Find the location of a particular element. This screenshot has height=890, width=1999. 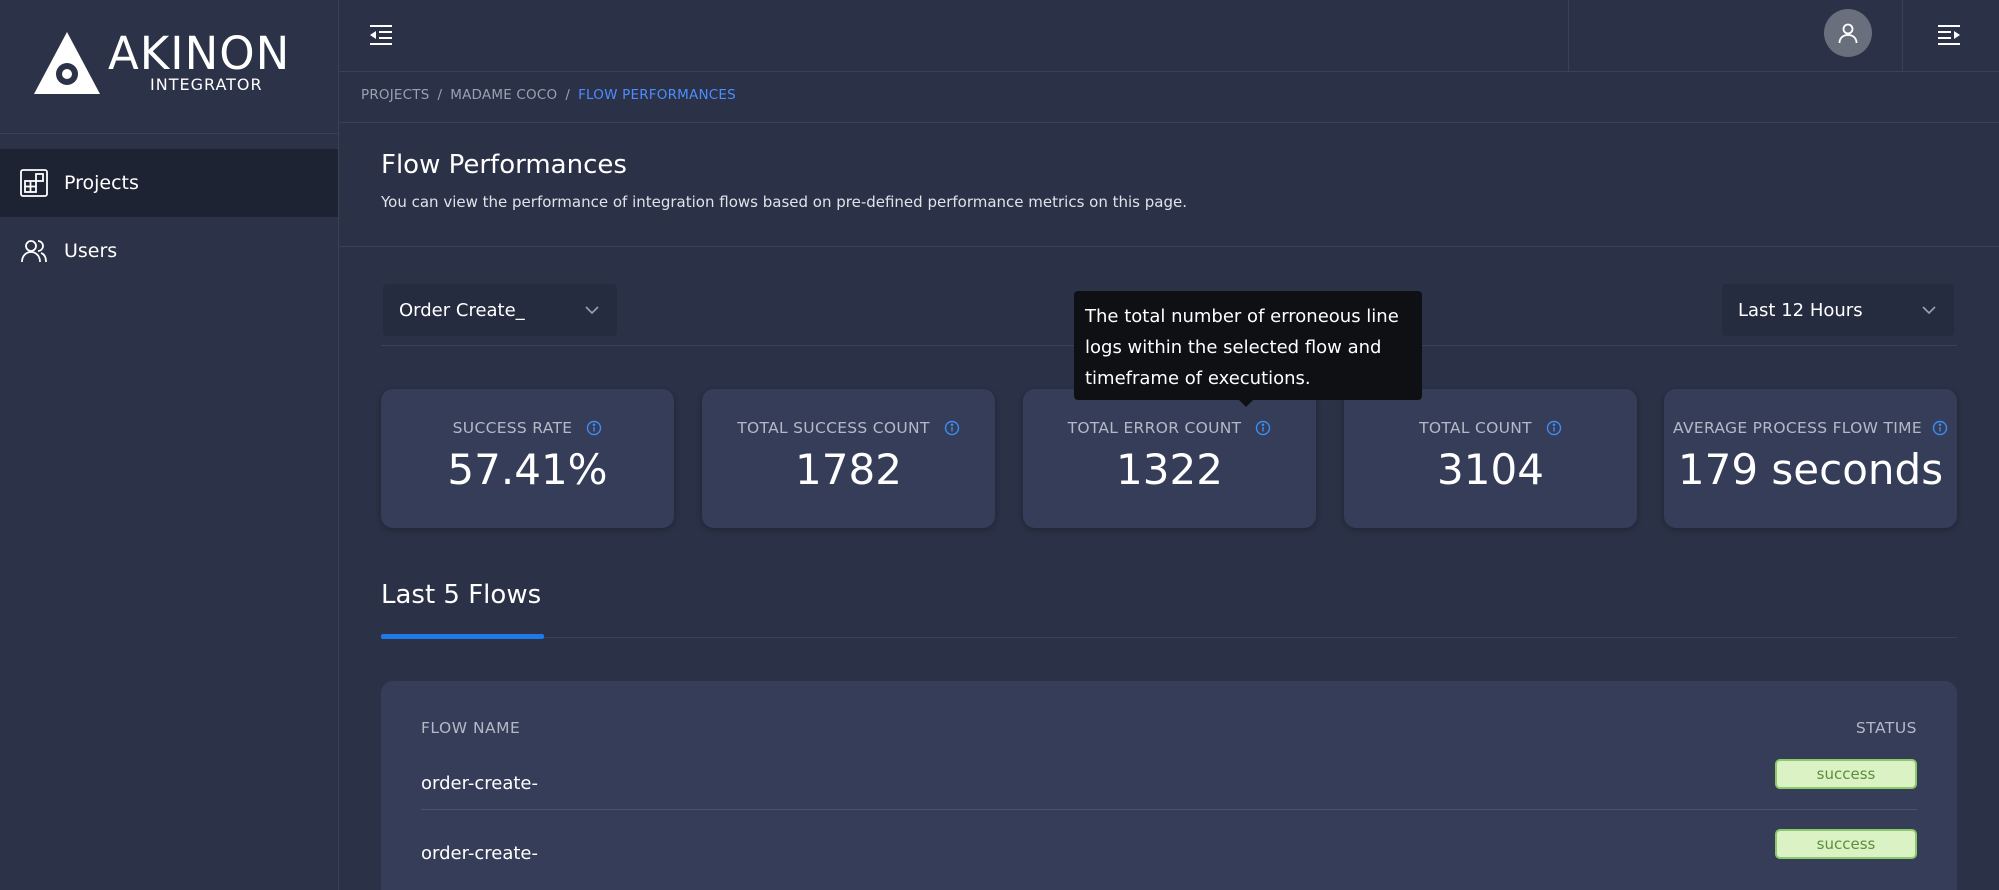

breadcrumb-item-current: FLOW PERFORMANCES is located at coordinates (657, 95).